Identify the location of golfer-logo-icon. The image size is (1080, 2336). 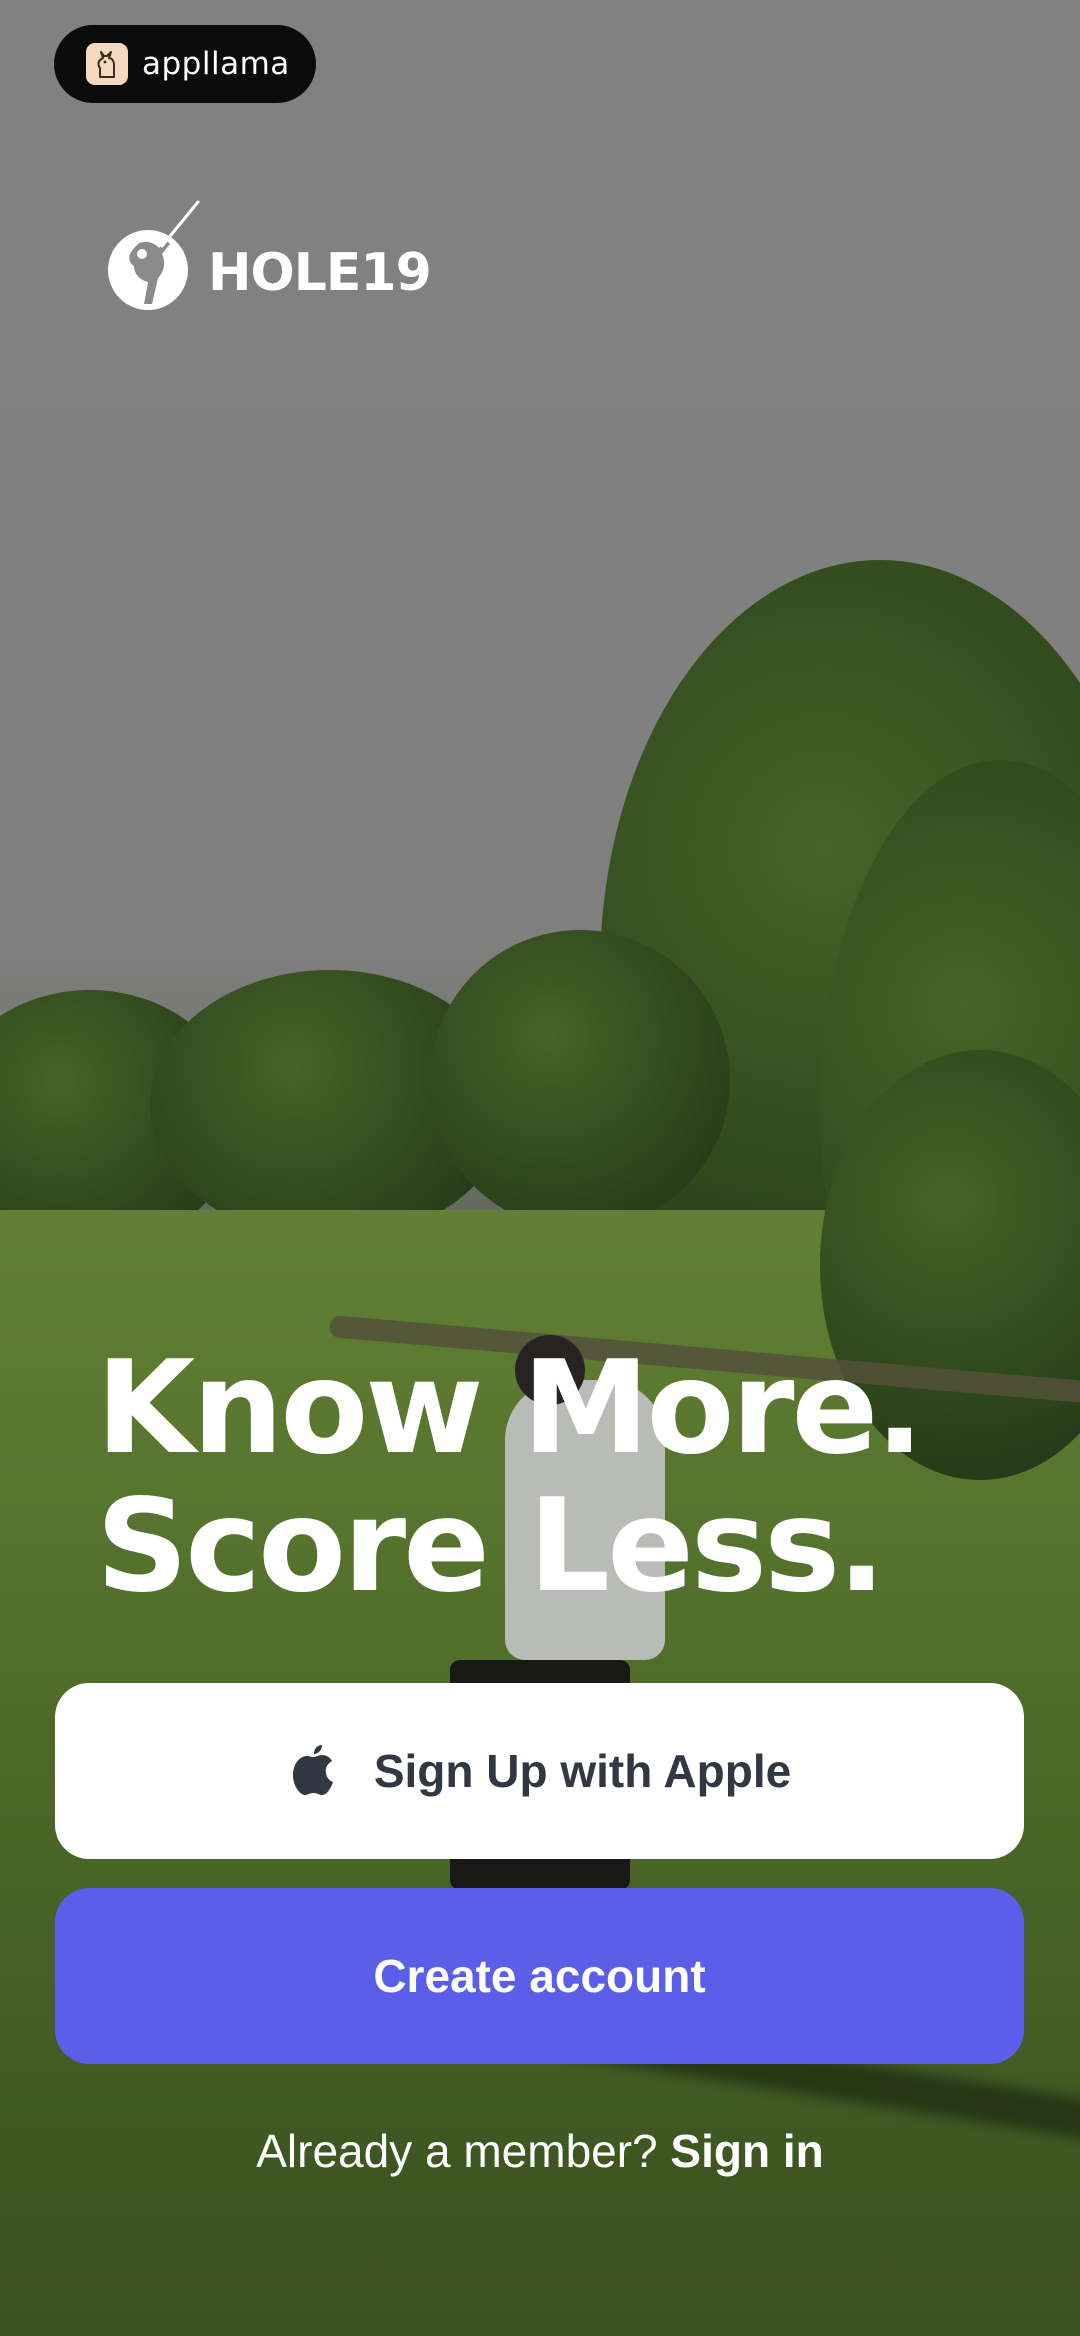
(154, 255).